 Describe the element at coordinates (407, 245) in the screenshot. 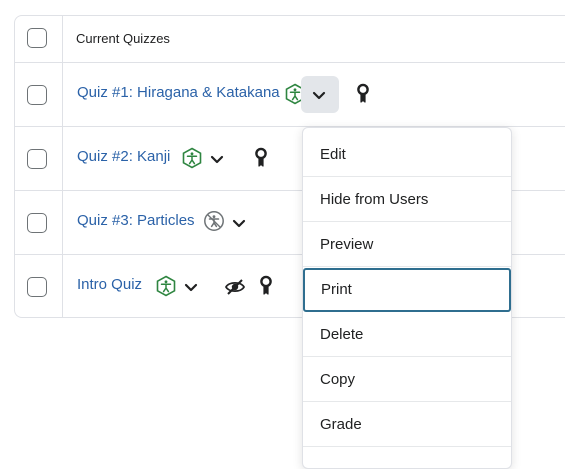

I see `menu-item-preview: Preview` at that location.